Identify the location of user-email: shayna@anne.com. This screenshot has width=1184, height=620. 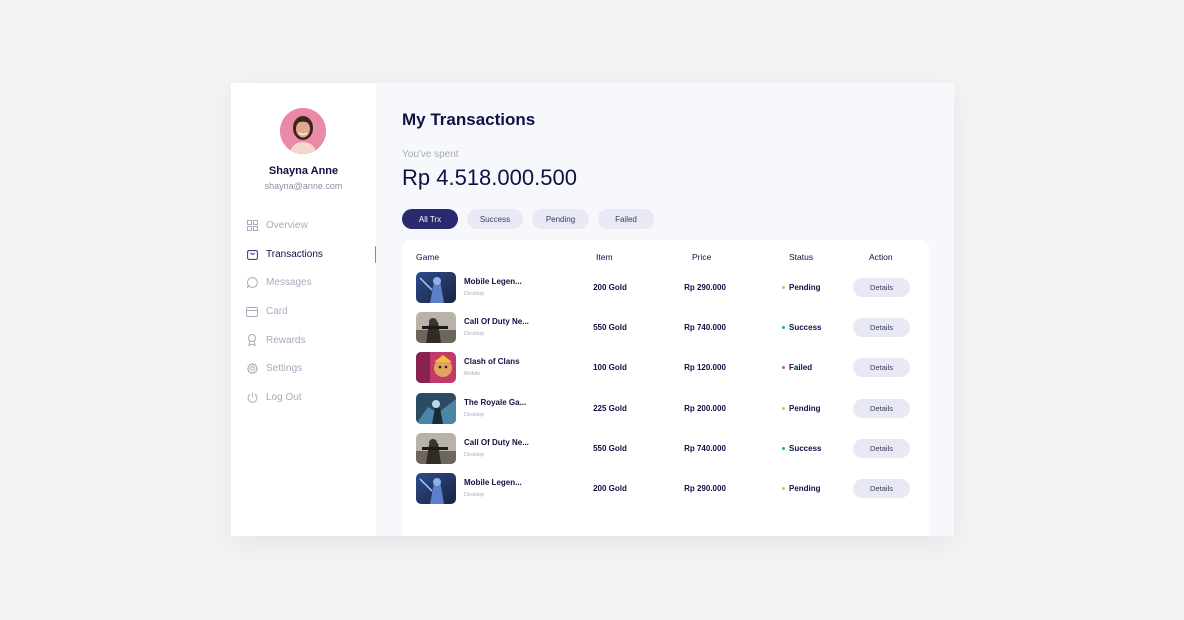
(303, 186).